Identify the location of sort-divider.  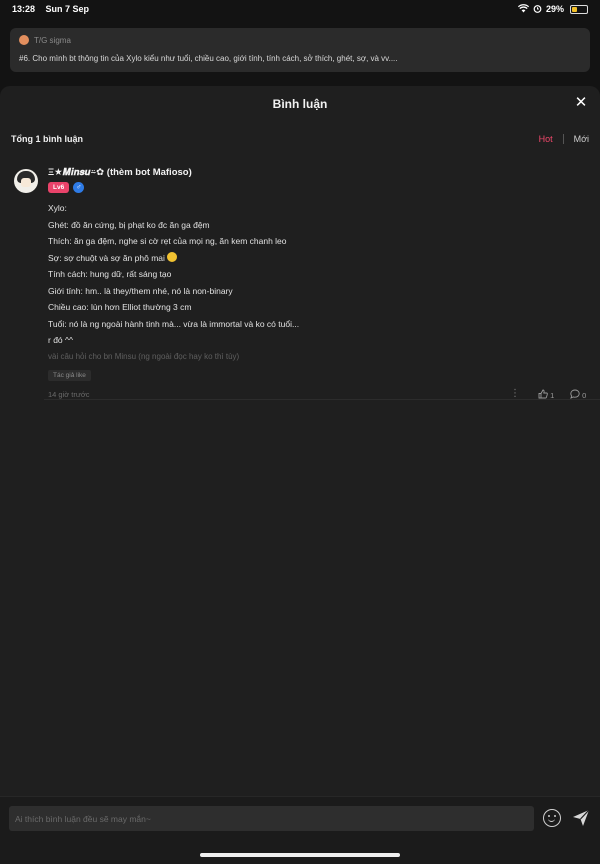
(563, 139).